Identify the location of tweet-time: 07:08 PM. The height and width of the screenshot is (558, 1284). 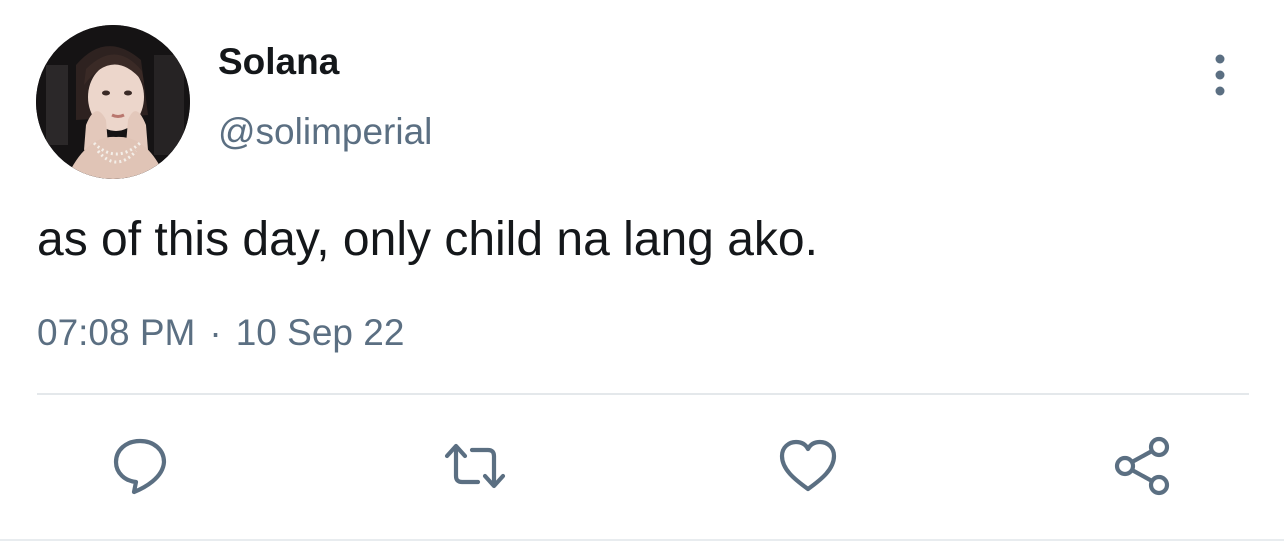
(116, 332).